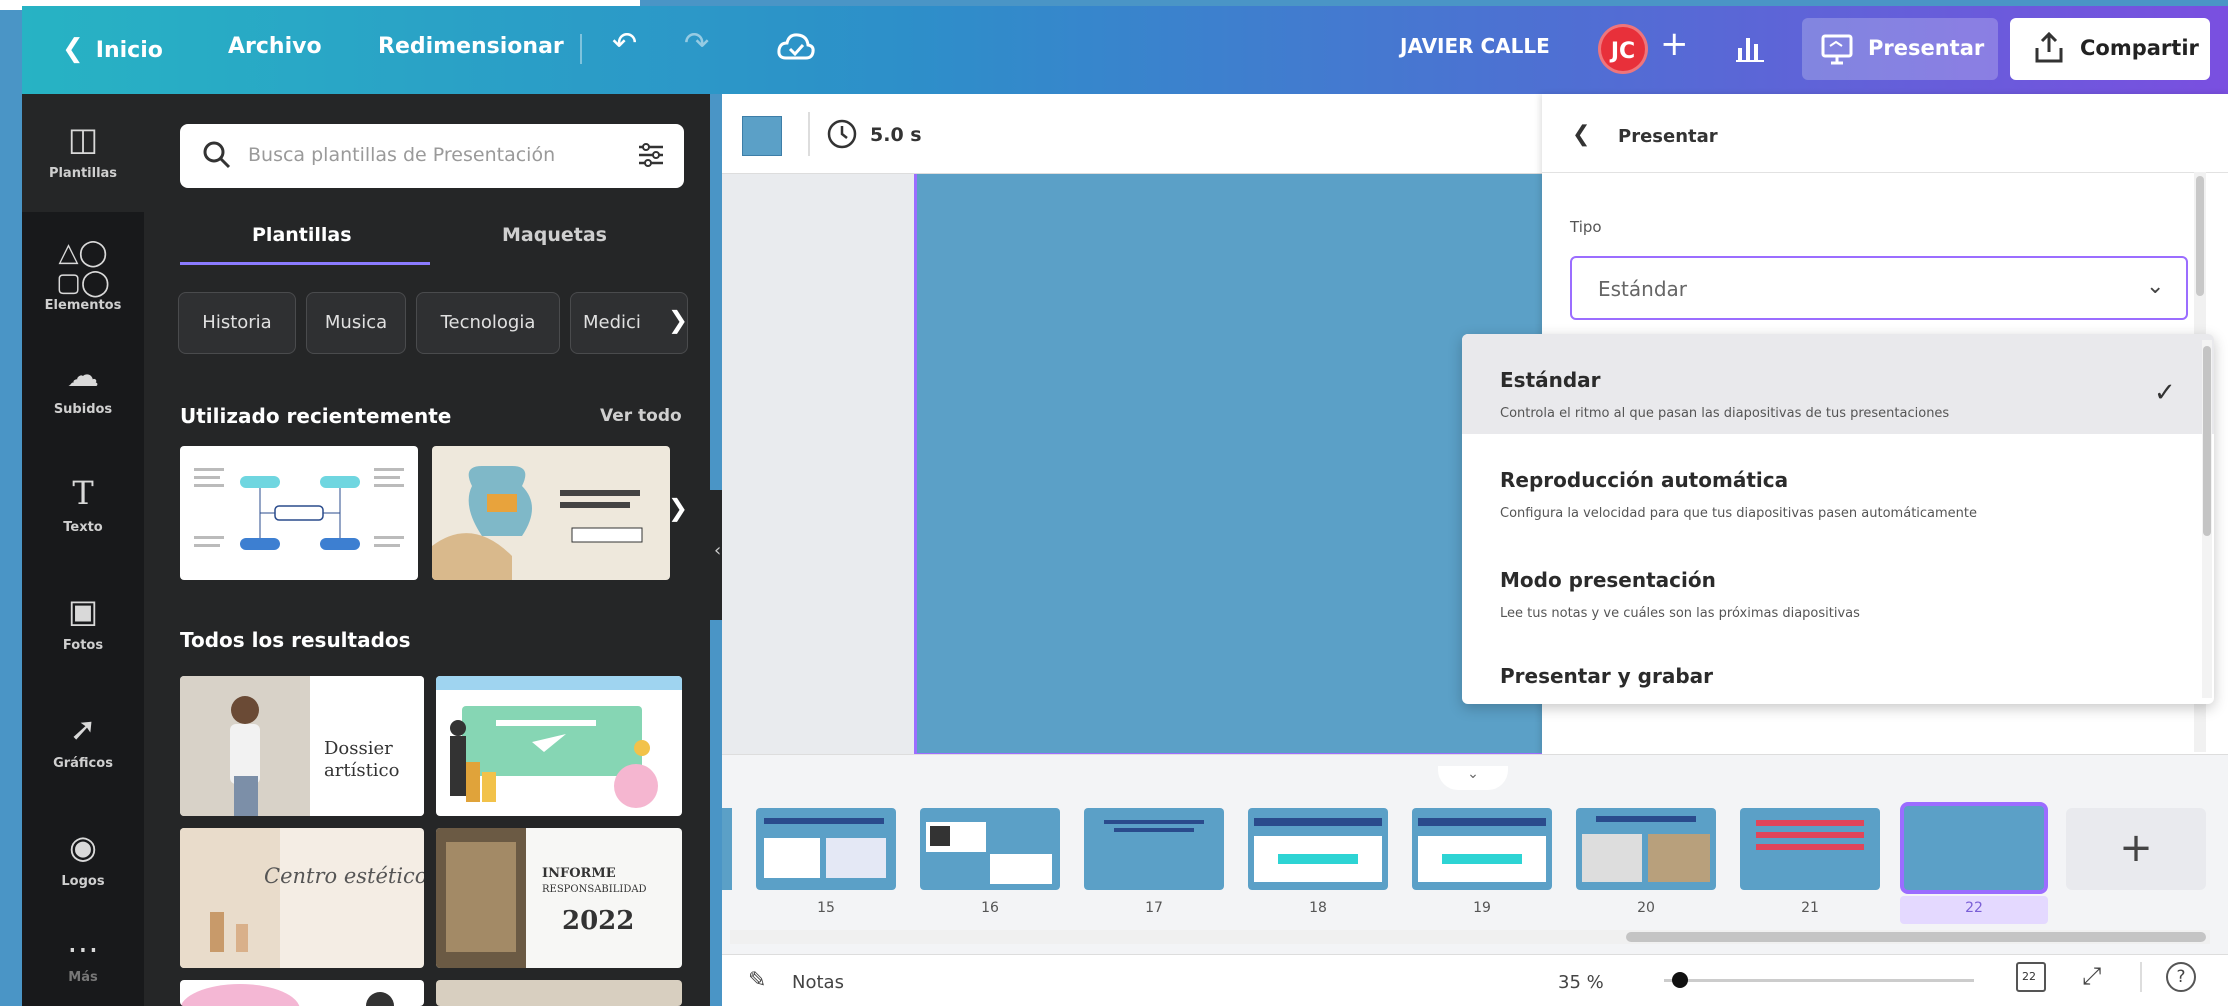 The width and height of the screenshot is (2228, 1006). What do you see at coordinates (537, 523) in the screenshot?
I see `history-thumbnail-graphic` at bounding box center [537, 523].